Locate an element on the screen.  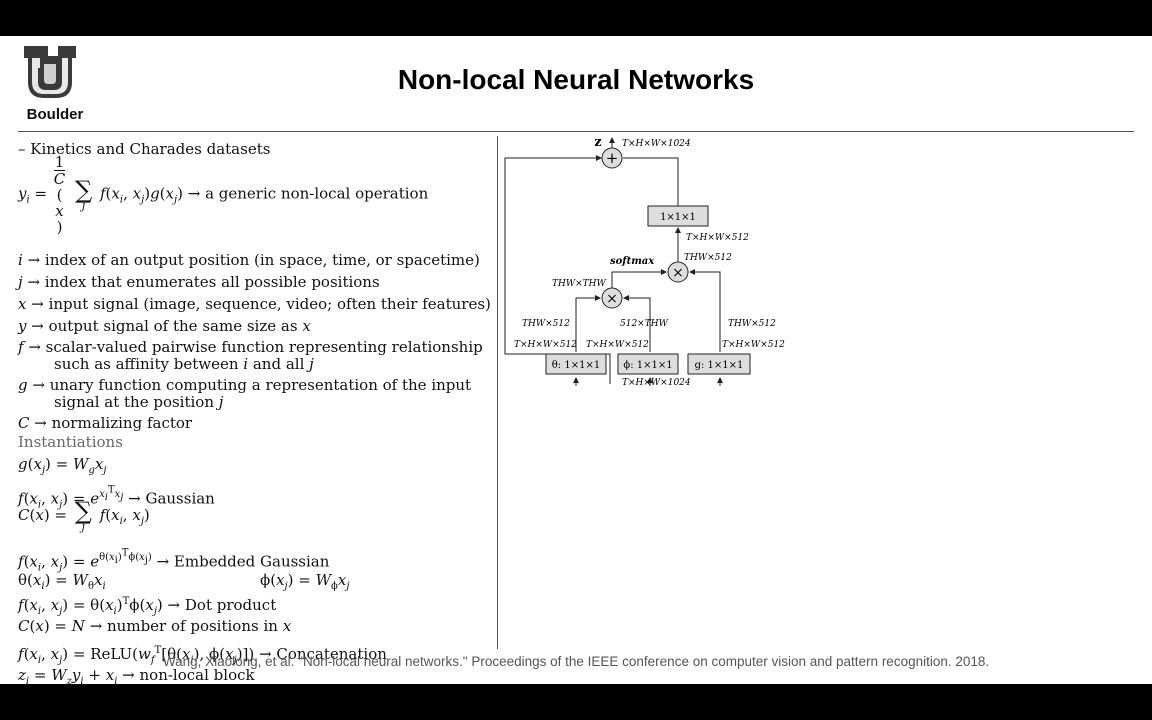
eq-g: g(xj) = Wgxj is located at coordinates (62, 465).